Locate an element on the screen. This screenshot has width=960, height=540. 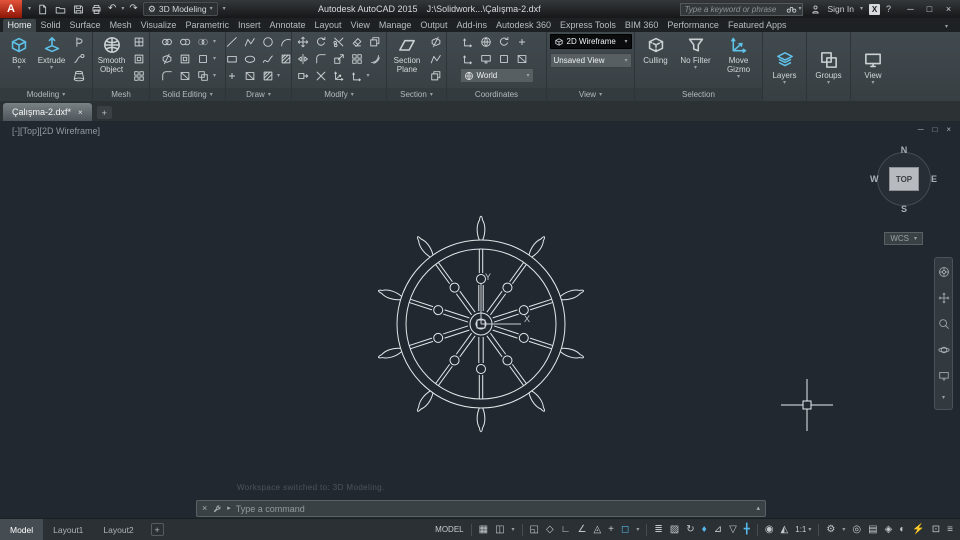
fillet-edge-icon is located at coordinates (167, 75).